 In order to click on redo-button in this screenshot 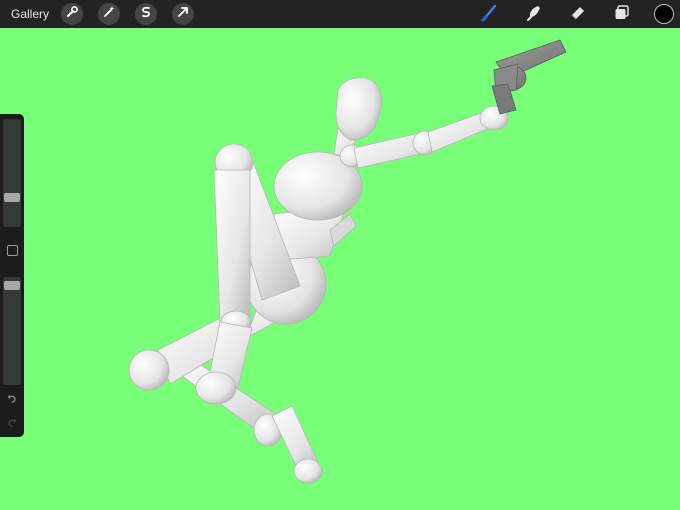, I will do `click(12, 425)`.